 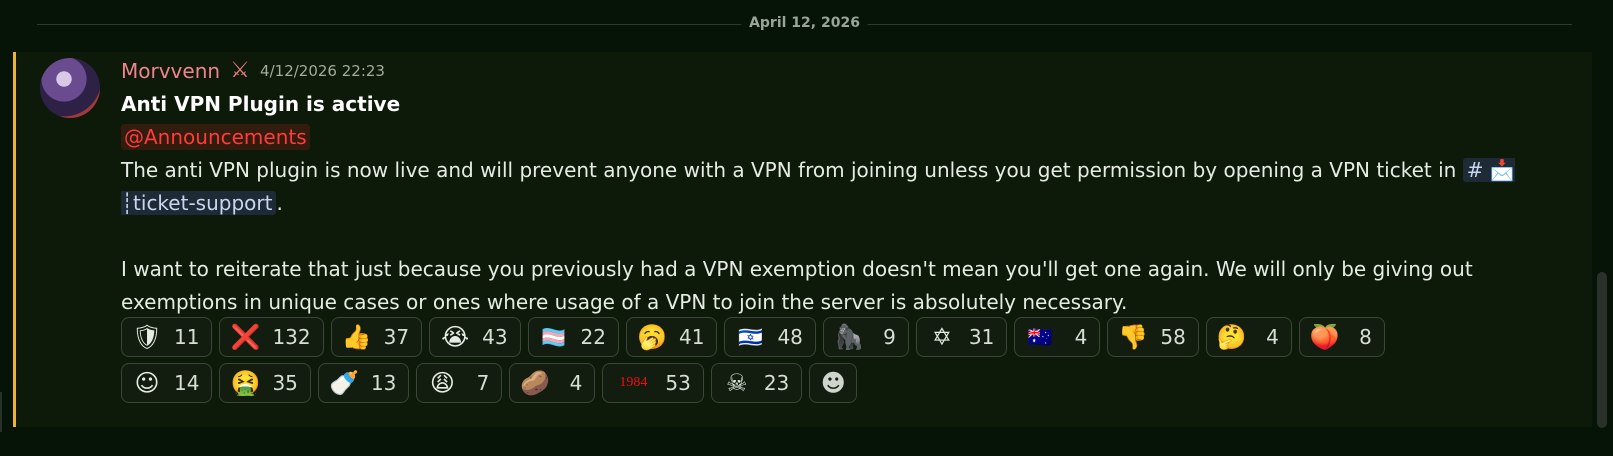 I want to click on reaction-gorilla: 🦍 9, so click(x=865, y=337).